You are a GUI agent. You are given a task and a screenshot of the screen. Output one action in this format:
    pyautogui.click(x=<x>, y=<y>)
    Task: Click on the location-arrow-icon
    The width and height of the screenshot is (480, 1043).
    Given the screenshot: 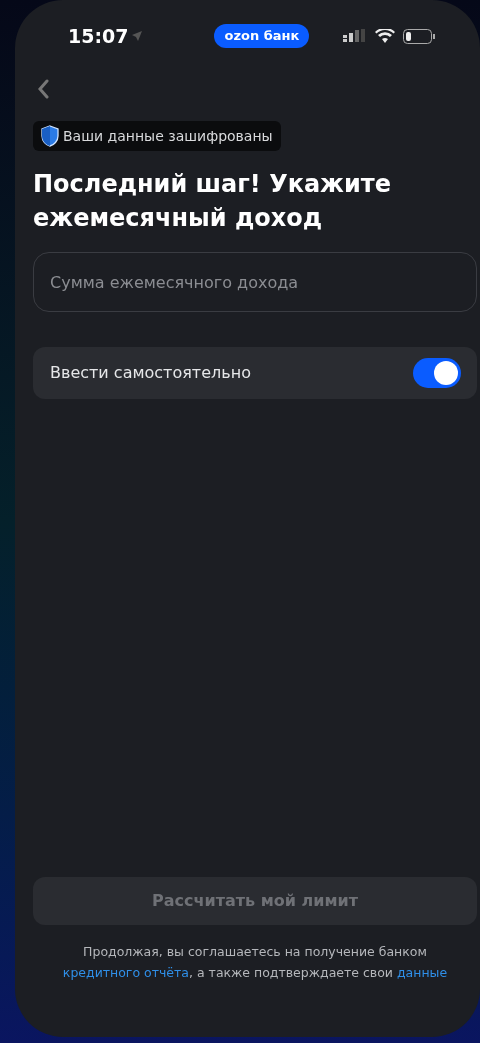 What is the action you would take?
    pyautogui.click(x=137, y=36)
    